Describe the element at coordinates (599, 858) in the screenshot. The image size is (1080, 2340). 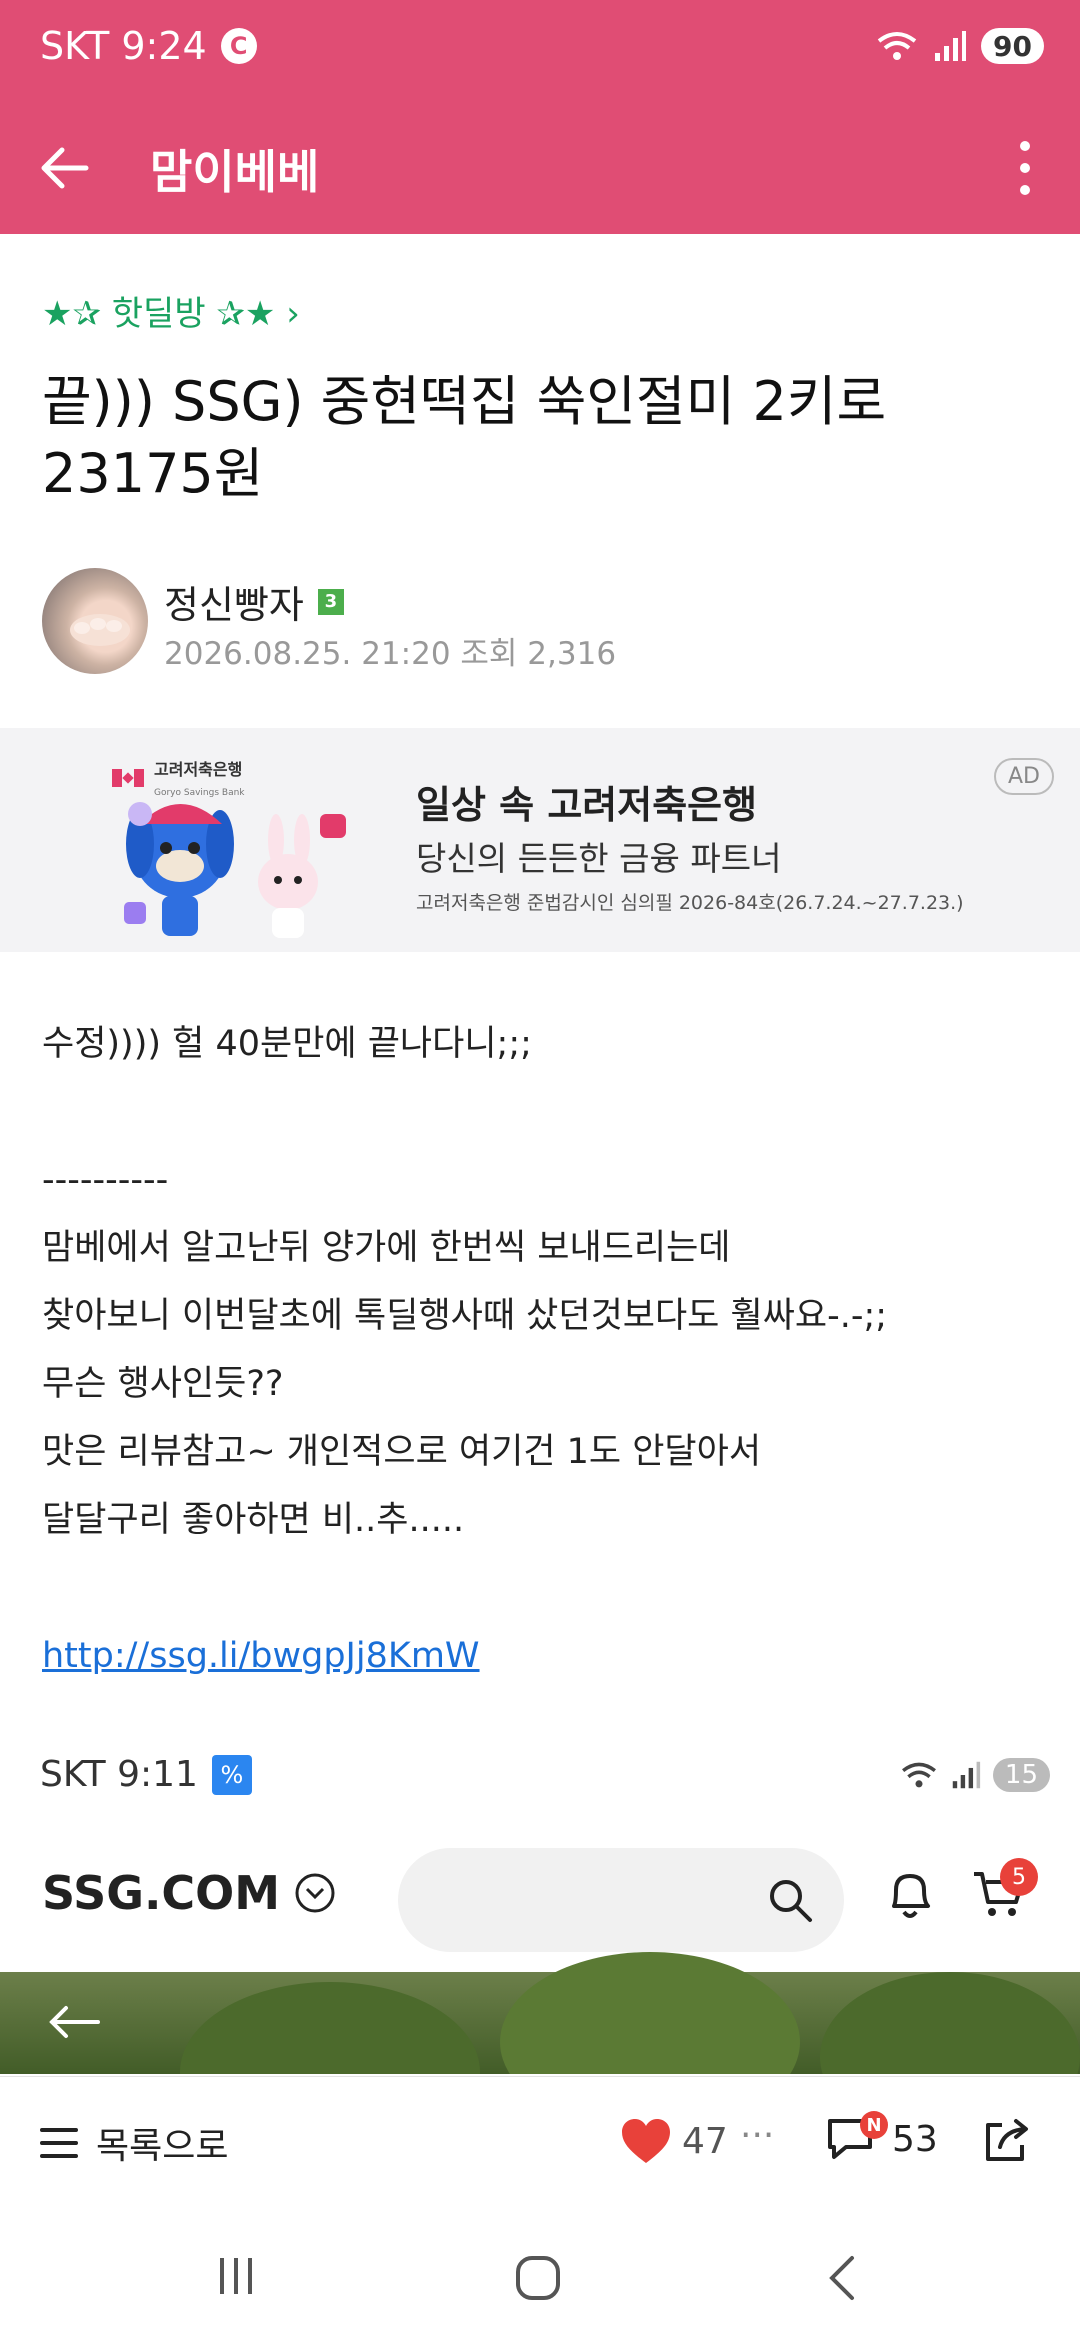
I see `ad-subtitle: 당신의 든든한 금융 파트너` at that location.